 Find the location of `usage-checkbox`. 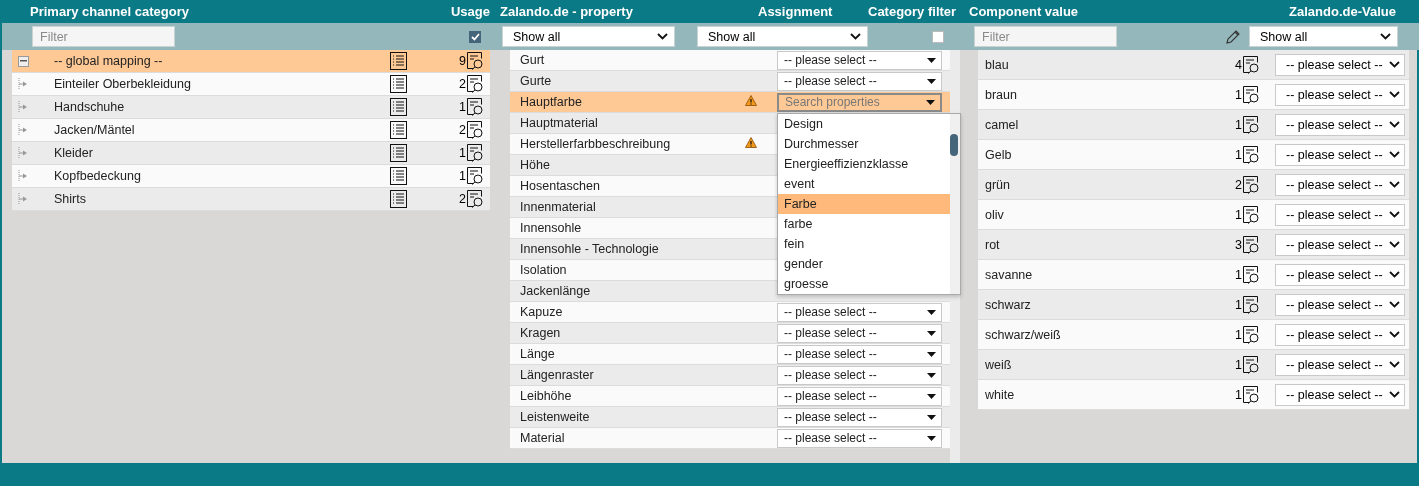

usage-checkbox is located at coordinates (475, 36).